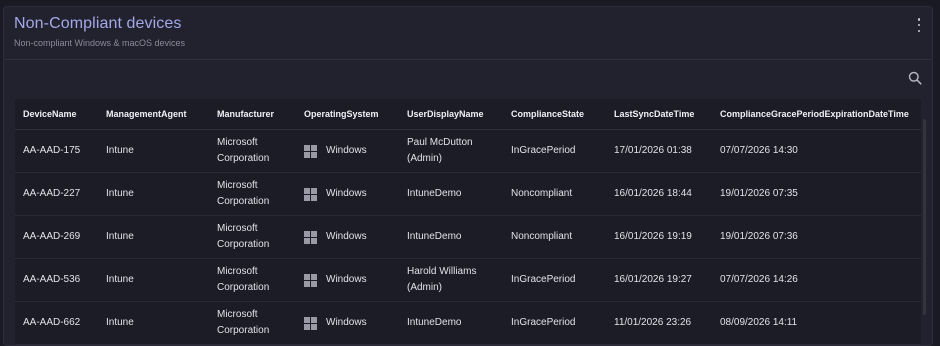  I want to click on cell-grace-period-expiration: 19/01/2026 07:36, so click(816, 237).